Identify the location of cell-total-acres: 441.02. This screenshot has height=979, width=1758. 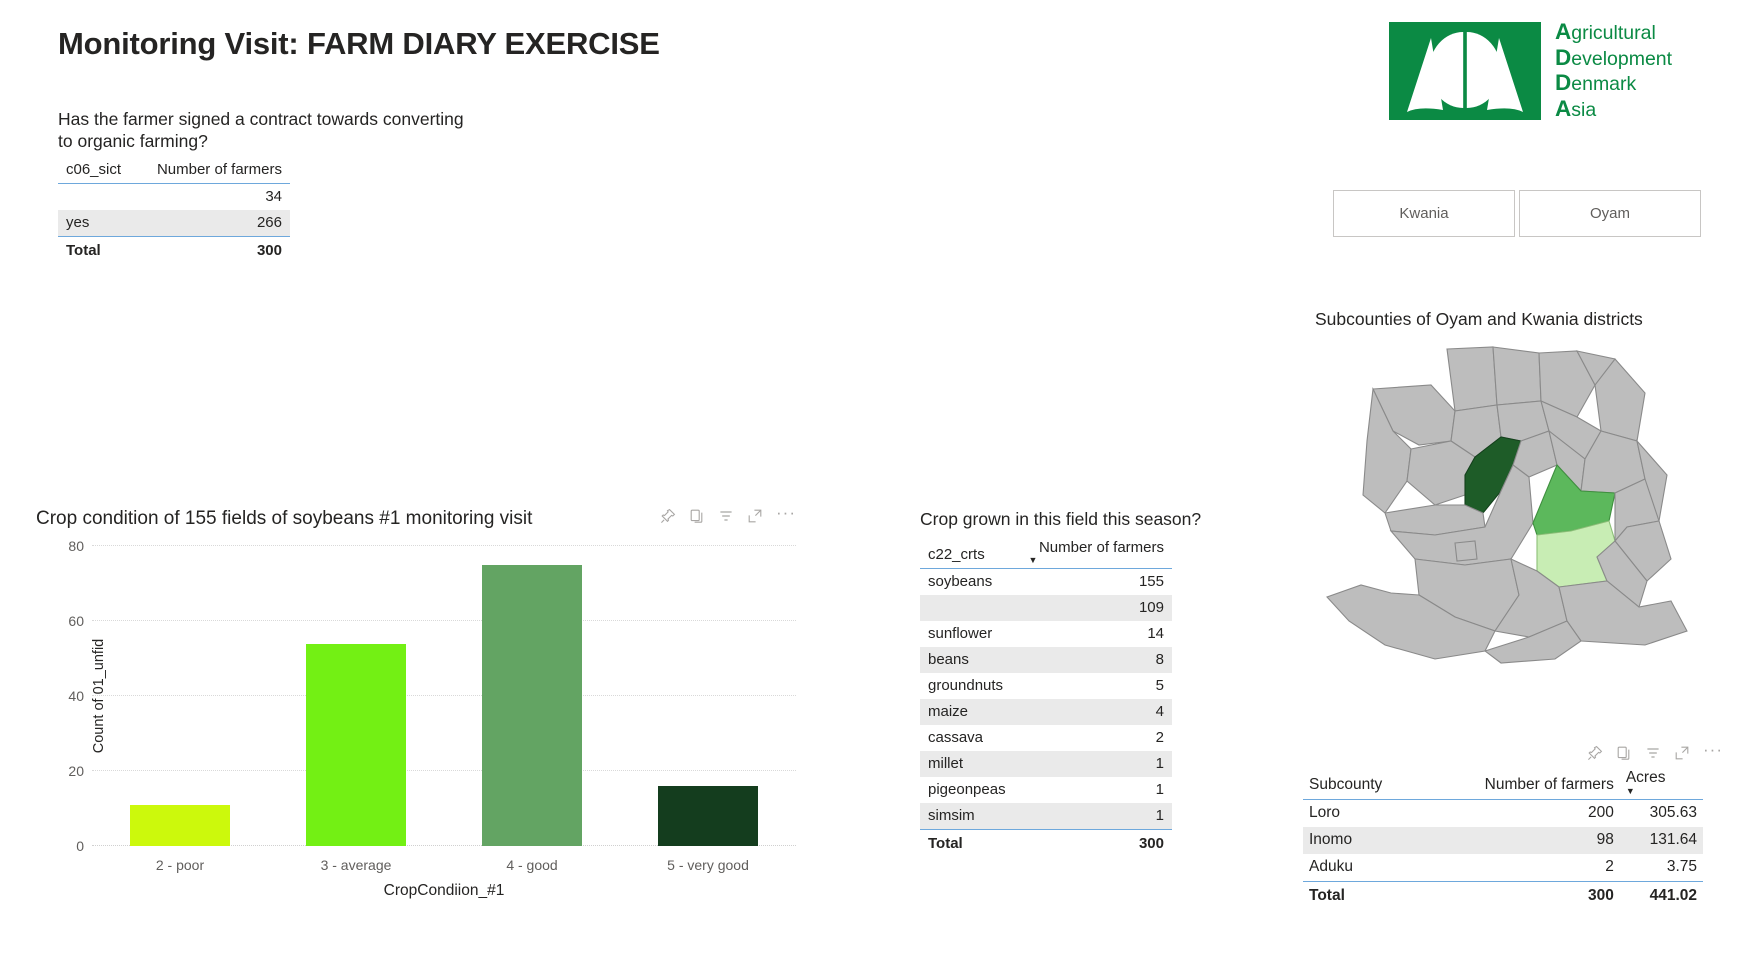
(1673, 895).